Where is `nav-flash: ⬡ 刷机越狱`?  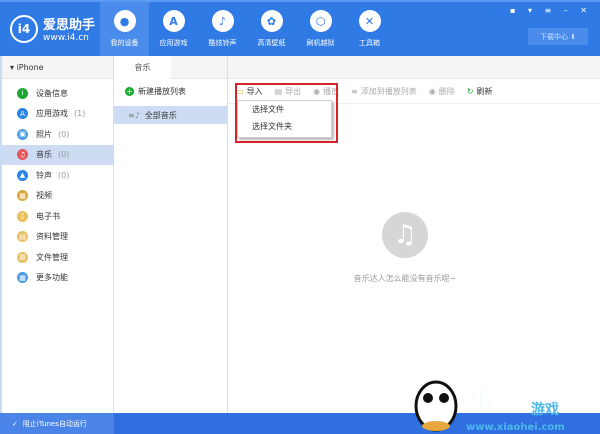
nav-flash: ⬡ 刷机越狱 is located at coordinates (320, 29).